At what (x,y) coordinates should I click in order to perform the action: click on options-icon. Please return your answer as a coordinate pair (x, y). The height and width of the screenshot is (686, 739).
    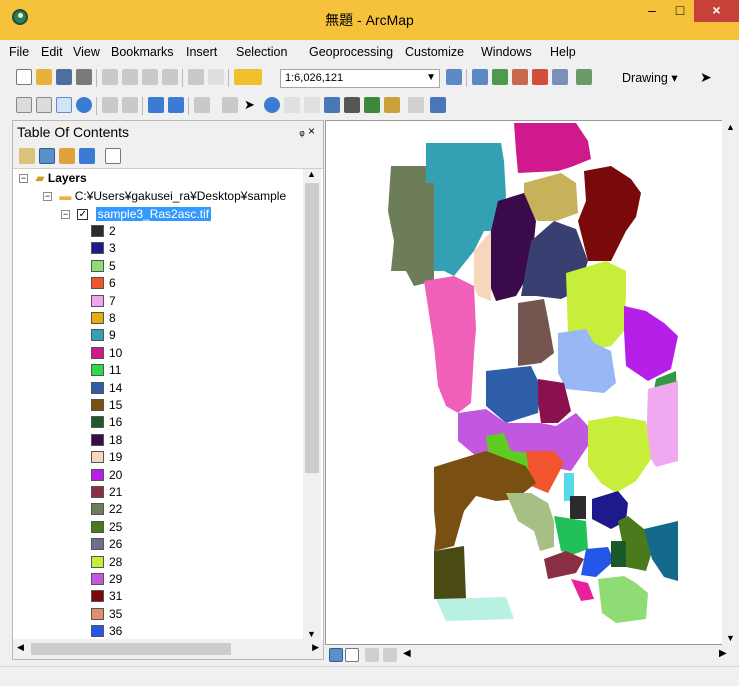
    Looking at the image, I should click on (113, 156).